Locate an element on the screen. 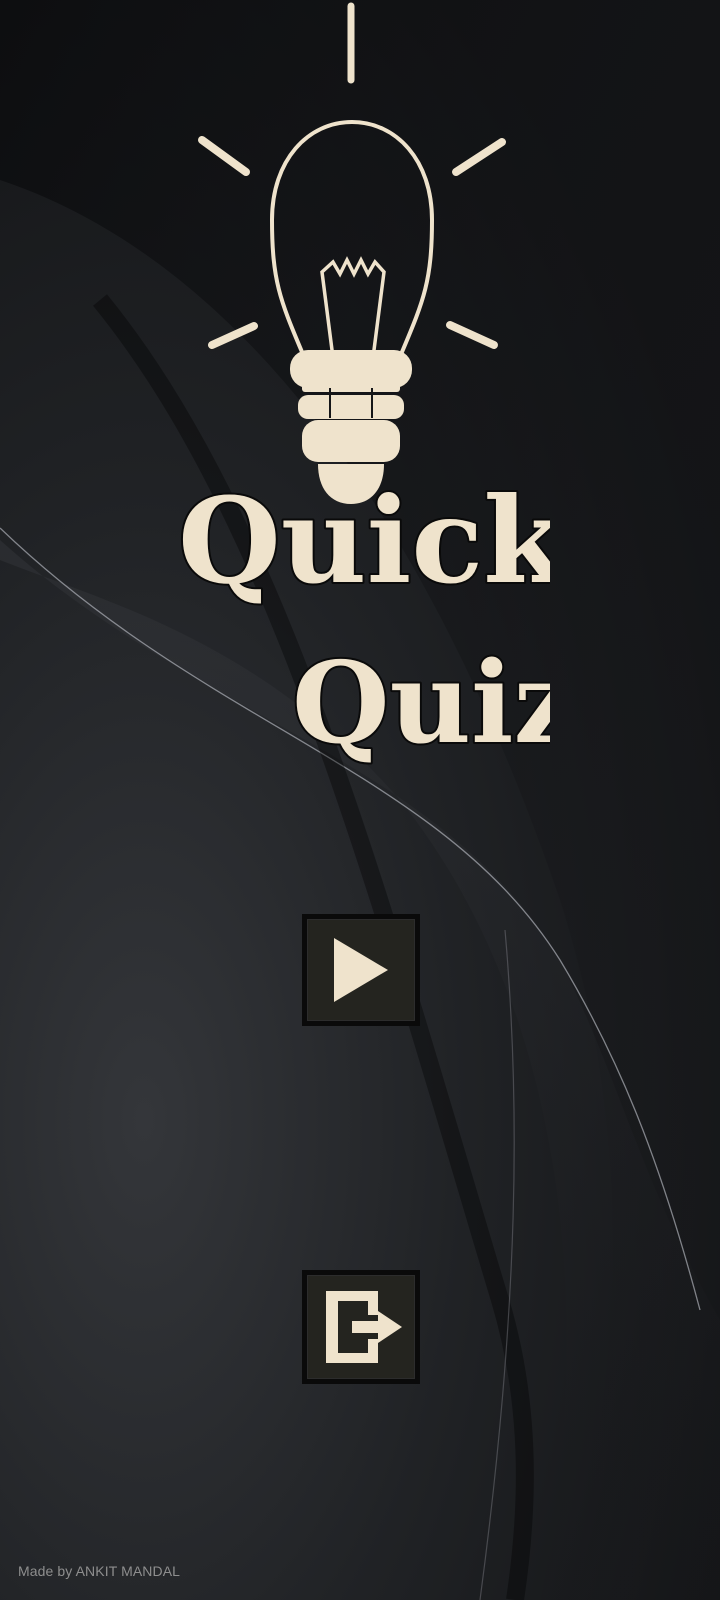 This screenshot has height=1600, width=720. title-line2-glyphs: Quiz is located at coordinates (421, 703).